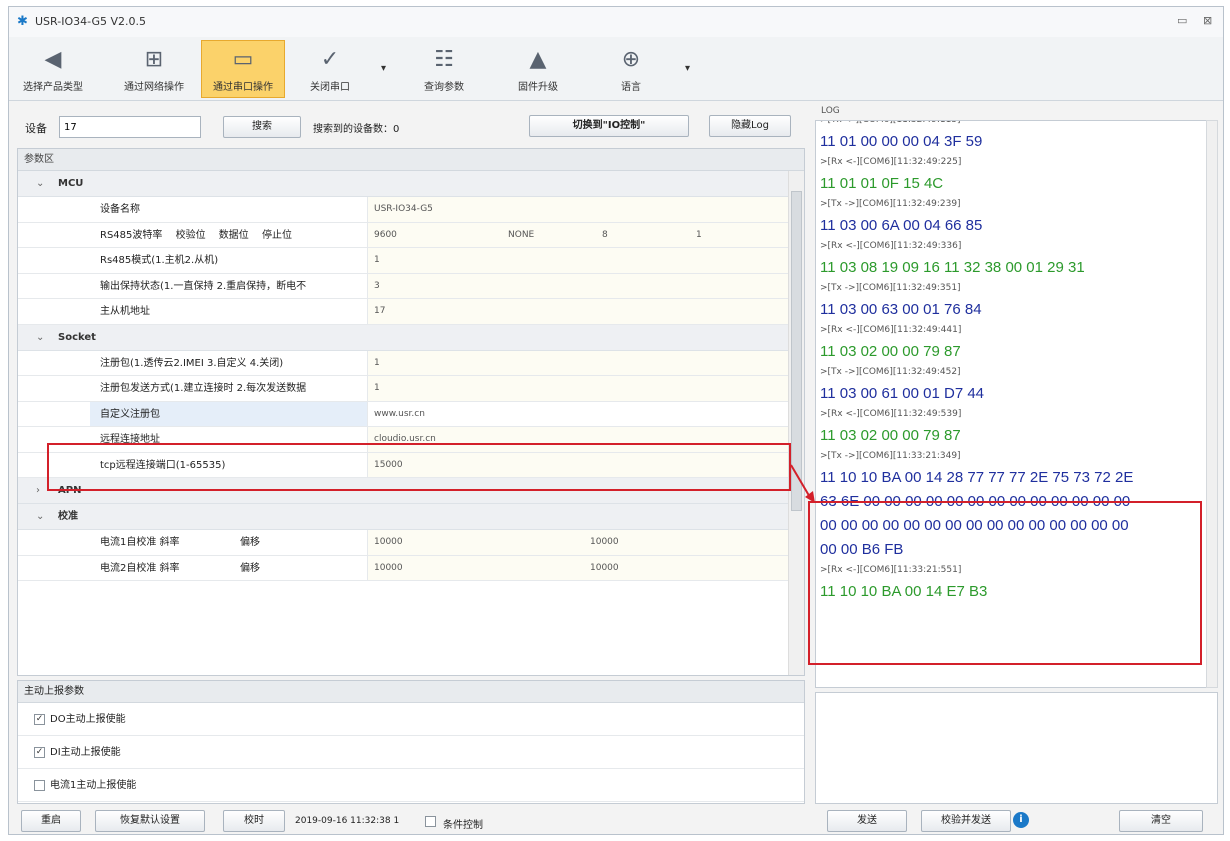 The width and height of the screenshot is (1230, 841). I want to click on condition-control-checkbox, so click(430, 821).